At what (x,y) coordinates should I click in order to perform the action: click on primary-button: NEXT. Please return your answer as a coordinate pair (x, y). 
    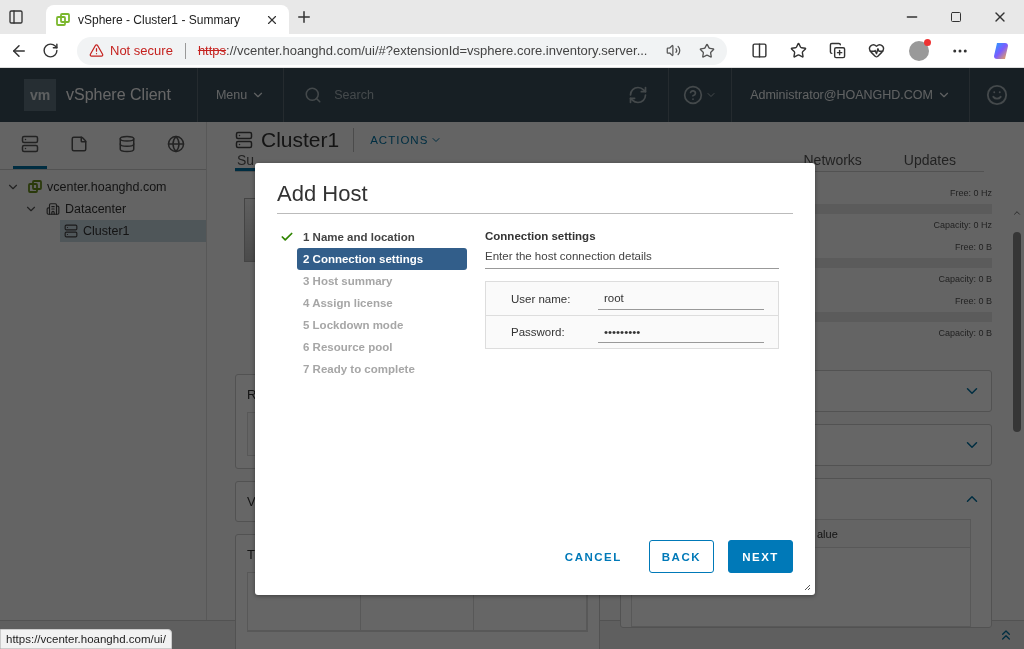
    Looking at the image, I should click on (760, 556).